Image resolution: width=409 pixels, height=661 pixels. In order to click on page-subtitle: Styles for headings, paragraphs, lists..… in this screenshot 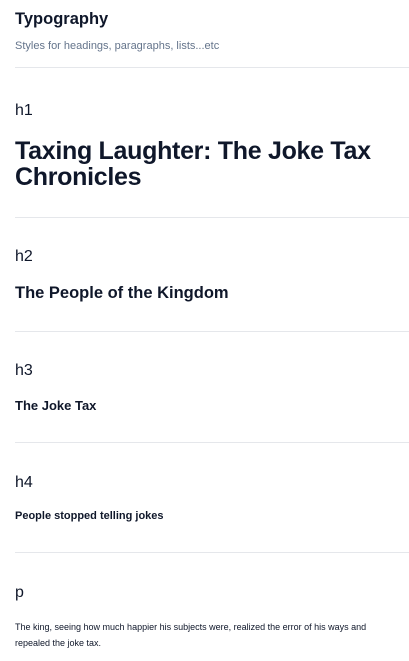, I will do `click(117, 46)`.